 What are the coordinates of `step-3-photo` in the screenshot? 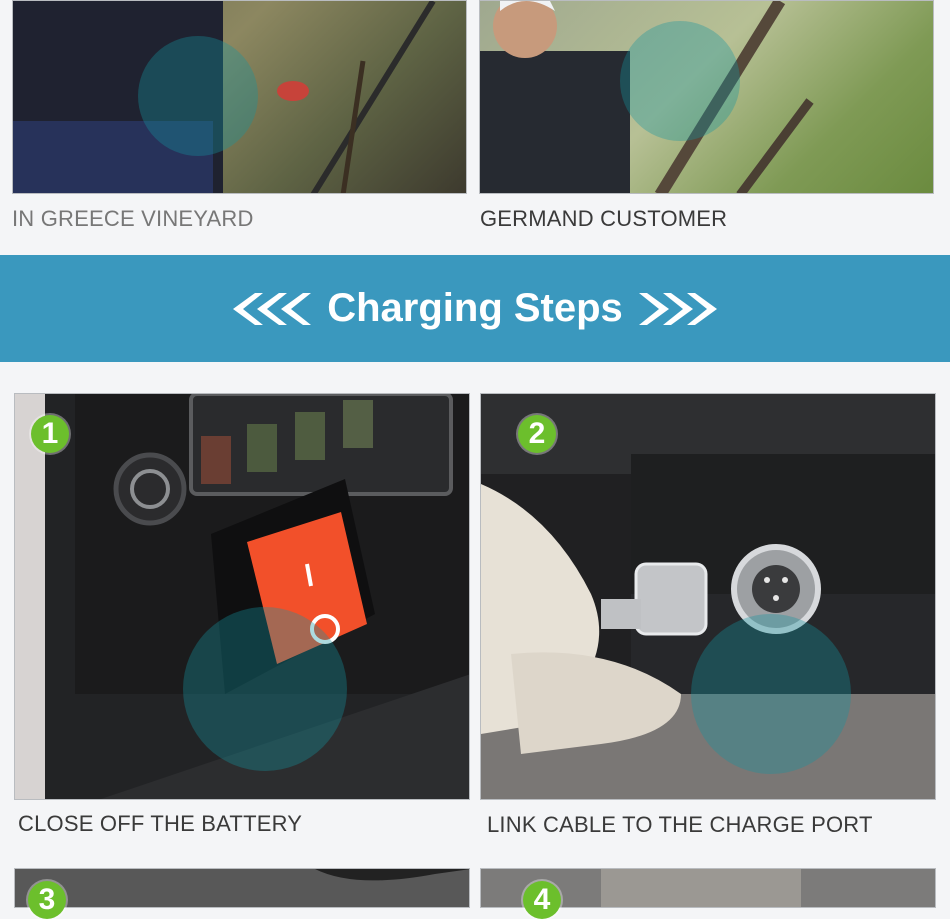 It's located at (242, 888).